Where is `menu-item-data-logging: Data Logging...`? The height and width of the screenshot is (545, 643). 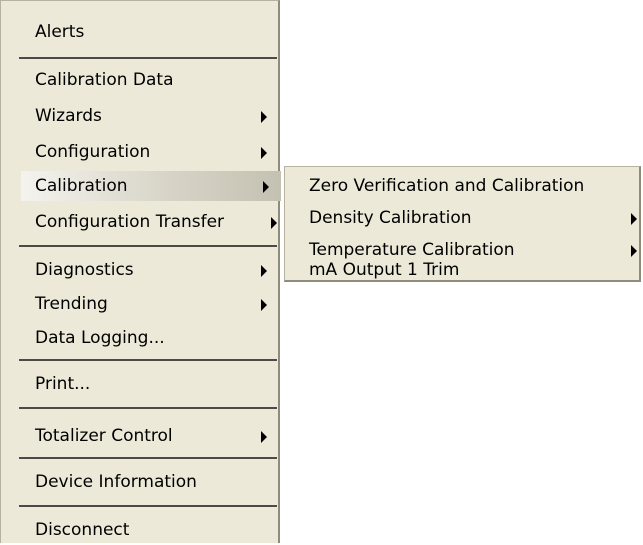
menu-item-data-logging: Data Logging... is located at coordinates (150, 338).